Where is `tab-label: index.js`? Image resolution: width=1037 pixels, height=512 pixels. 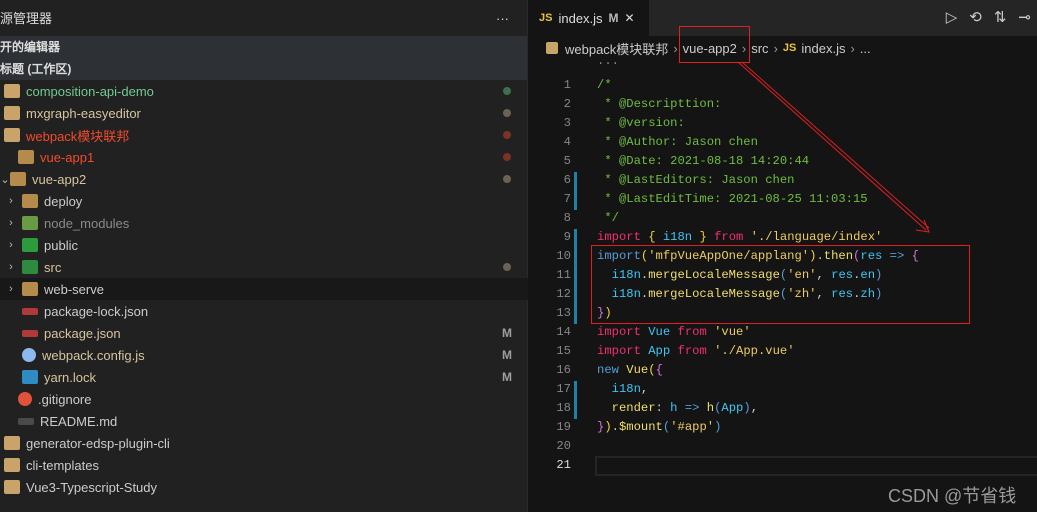
tab-label: index.js is located at coordinates (580, 18).